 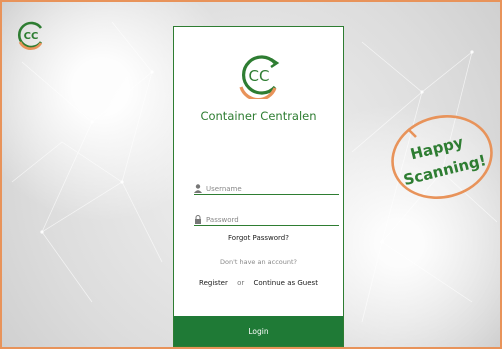 I want to click on password-input, so click(x=266, y=220).